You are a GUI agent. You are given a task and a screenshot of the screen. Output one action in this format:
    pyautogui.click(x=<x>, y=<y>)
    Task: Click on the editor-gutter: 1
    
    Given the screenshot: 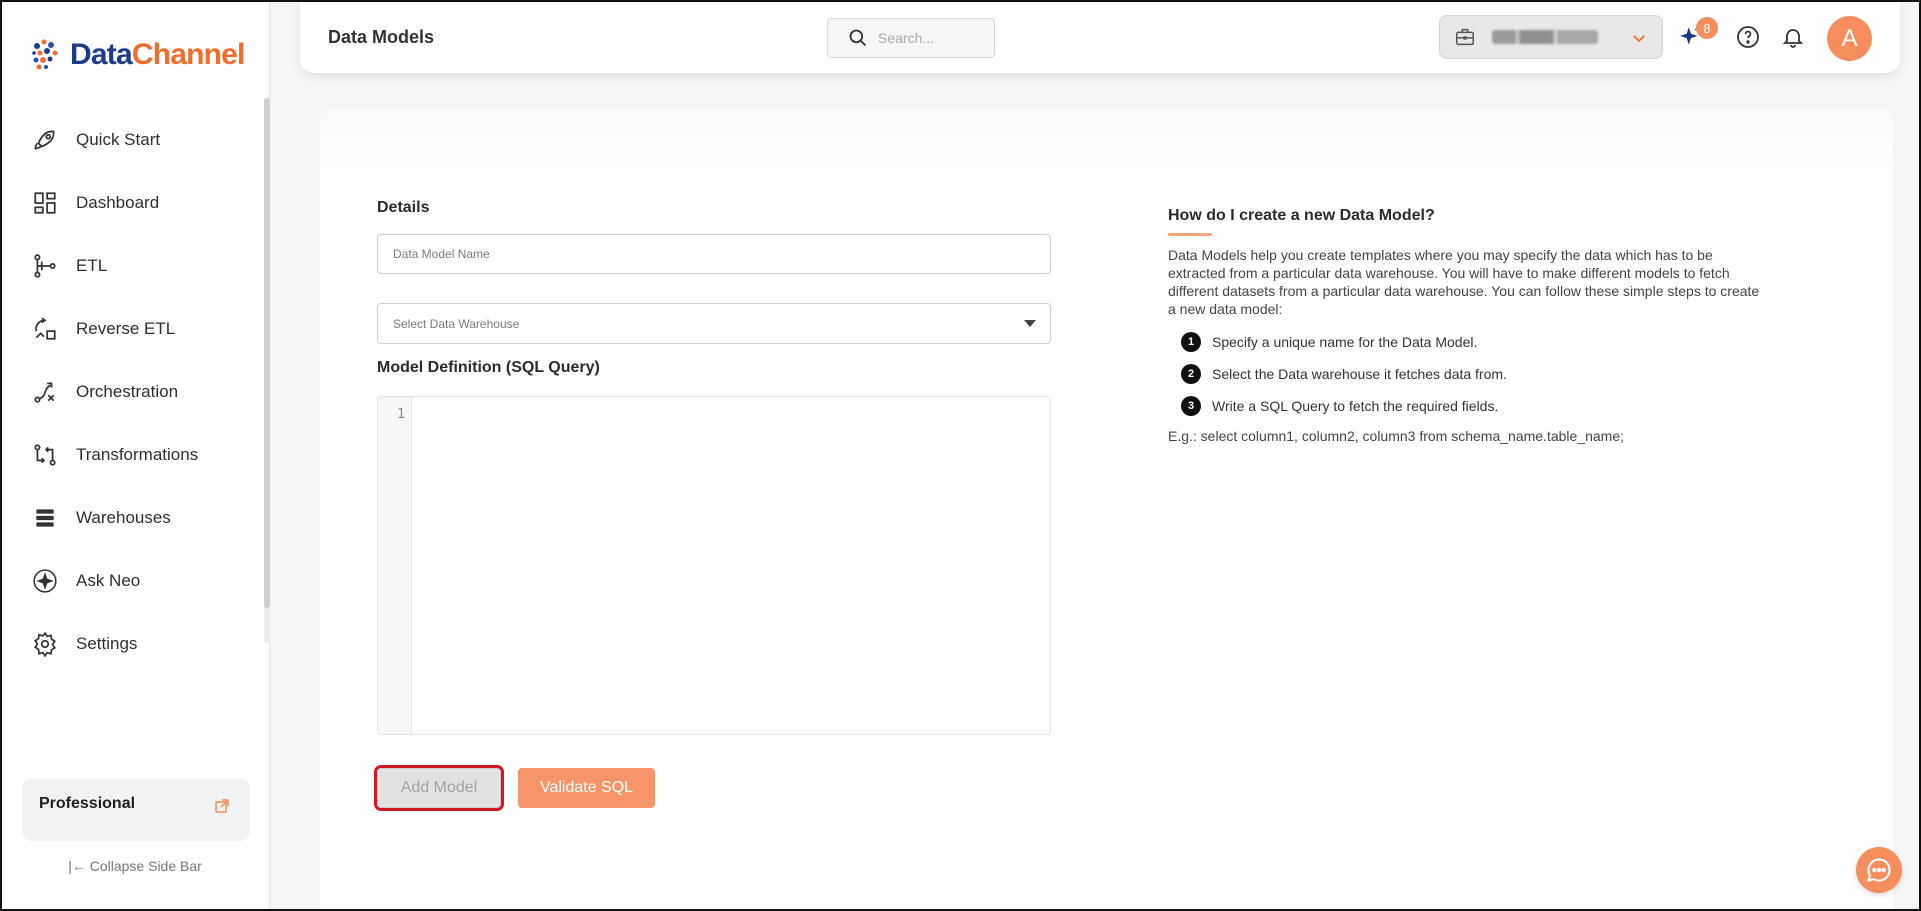 What is the action you would take?
    pyautogui.click(x=395, y=565)
    